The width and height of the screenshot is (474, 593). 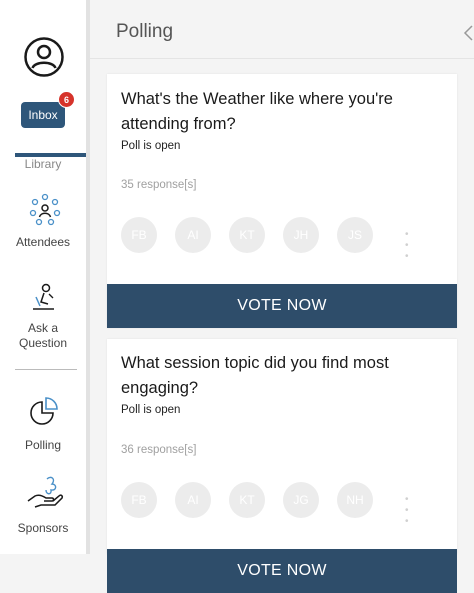 I want to click on avatar: JG, so click(x=301, y=500).